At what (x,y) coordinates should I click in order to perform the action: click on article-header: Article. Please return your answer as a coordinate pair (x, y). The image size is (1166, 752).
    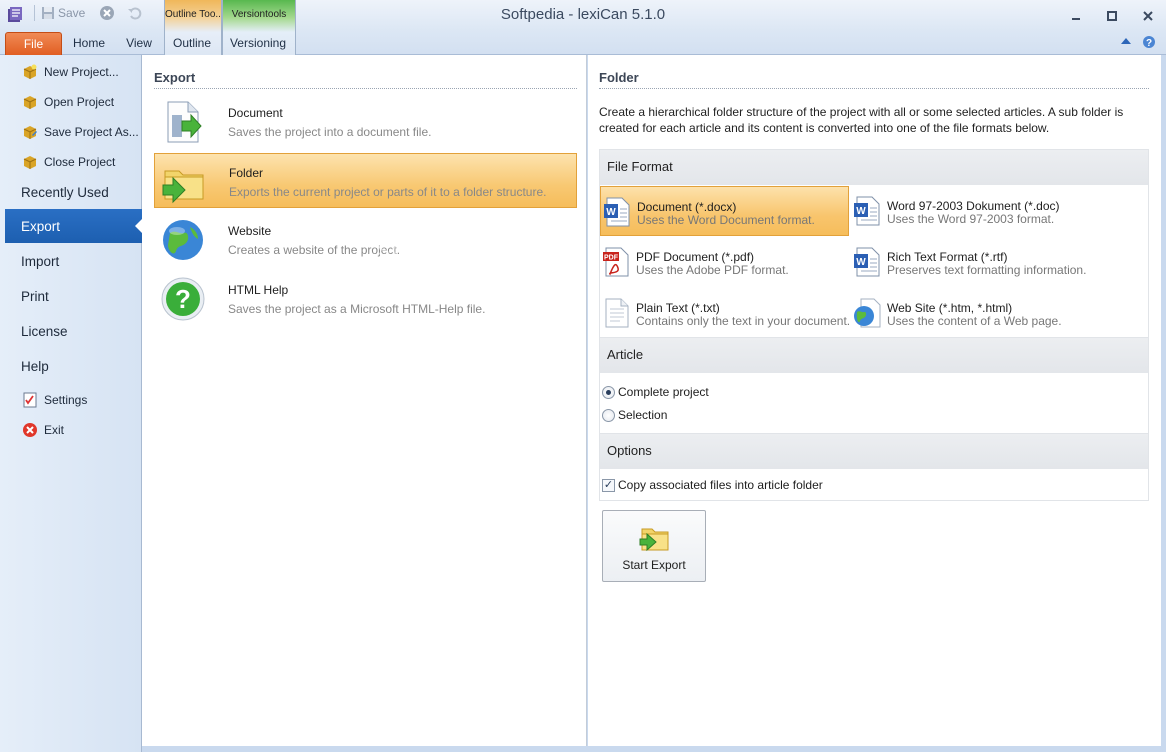
    Looking at the image, I should click on (874, 355).